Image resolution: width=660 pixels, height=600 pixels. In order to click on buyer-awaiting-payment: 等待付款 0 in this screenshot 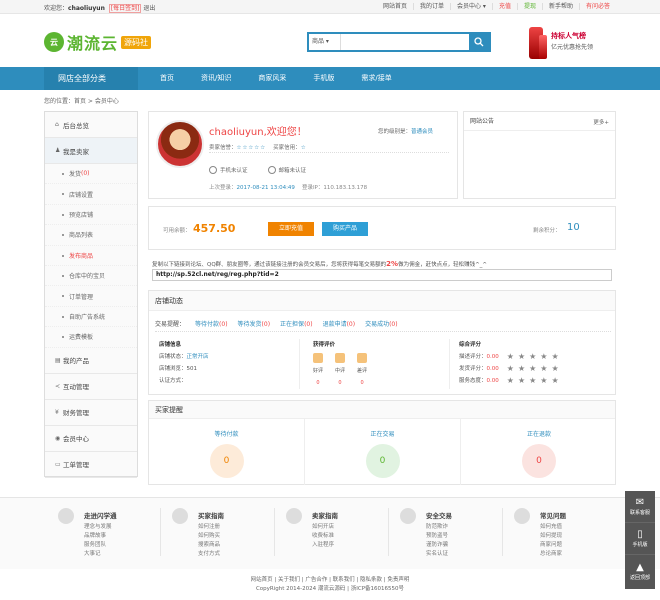, I will do `click(227, 452)`.